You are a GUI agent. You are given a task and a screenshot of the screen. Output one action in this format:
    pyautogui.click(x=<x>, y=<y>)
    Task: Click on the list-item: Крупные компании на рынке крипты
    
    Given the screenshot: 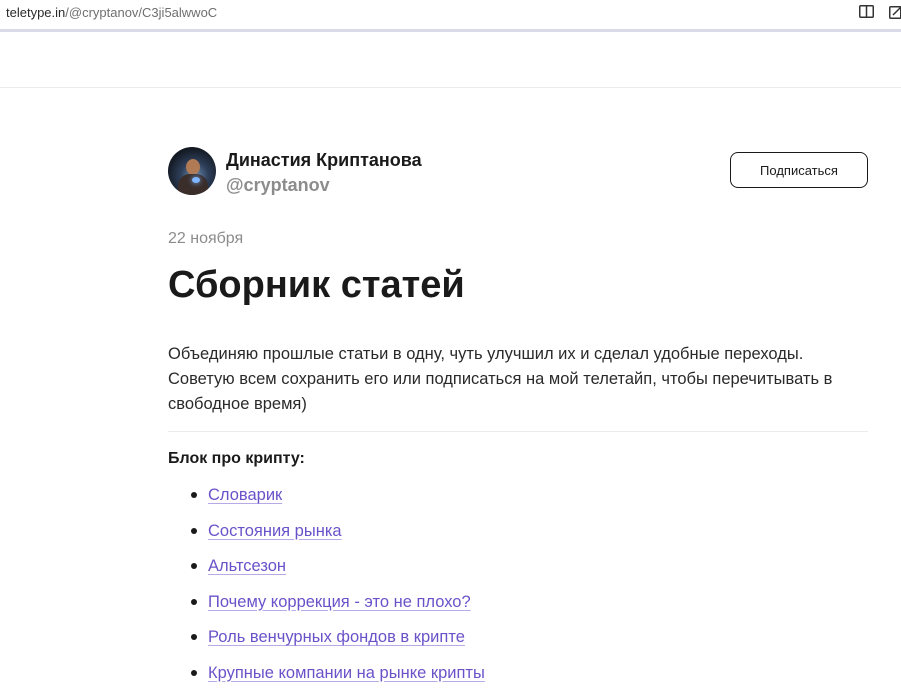 What is the action you would take?
    pyautogui.click(x=326, y=677)
    